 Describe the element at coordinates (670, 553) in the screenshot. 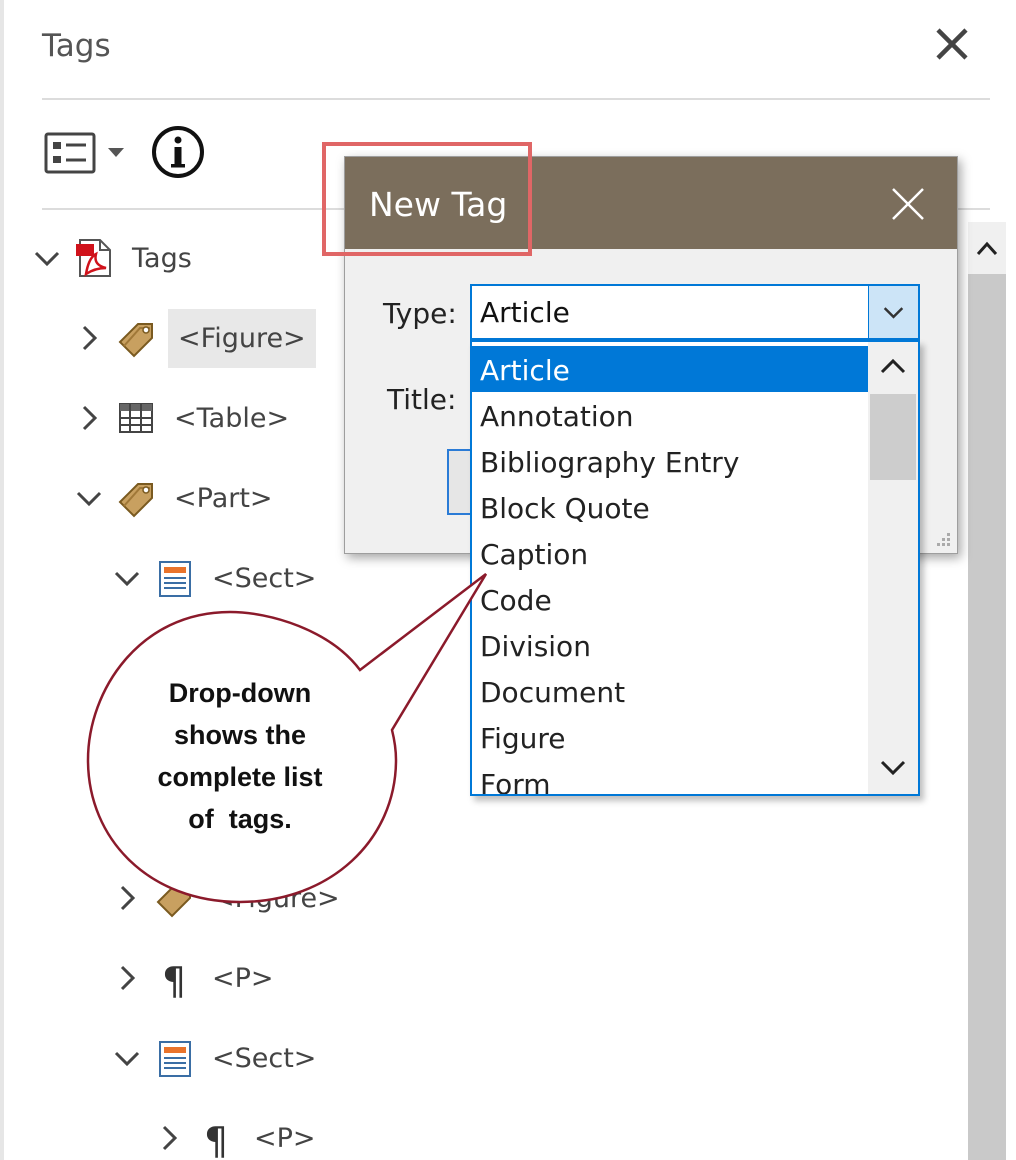

I see `dropdown-option: Caption` at that location.